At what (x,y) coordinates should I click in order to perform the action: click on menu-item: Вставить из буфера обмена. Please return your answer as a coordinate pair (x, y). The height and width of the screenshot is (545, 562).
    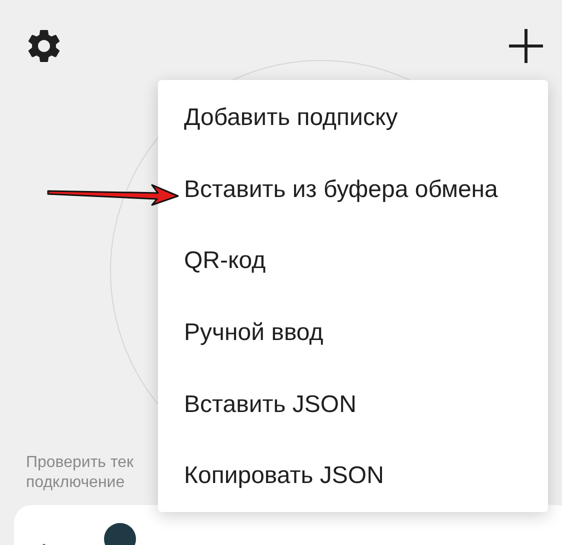
    Looking at the image, I should click on (353, 190).